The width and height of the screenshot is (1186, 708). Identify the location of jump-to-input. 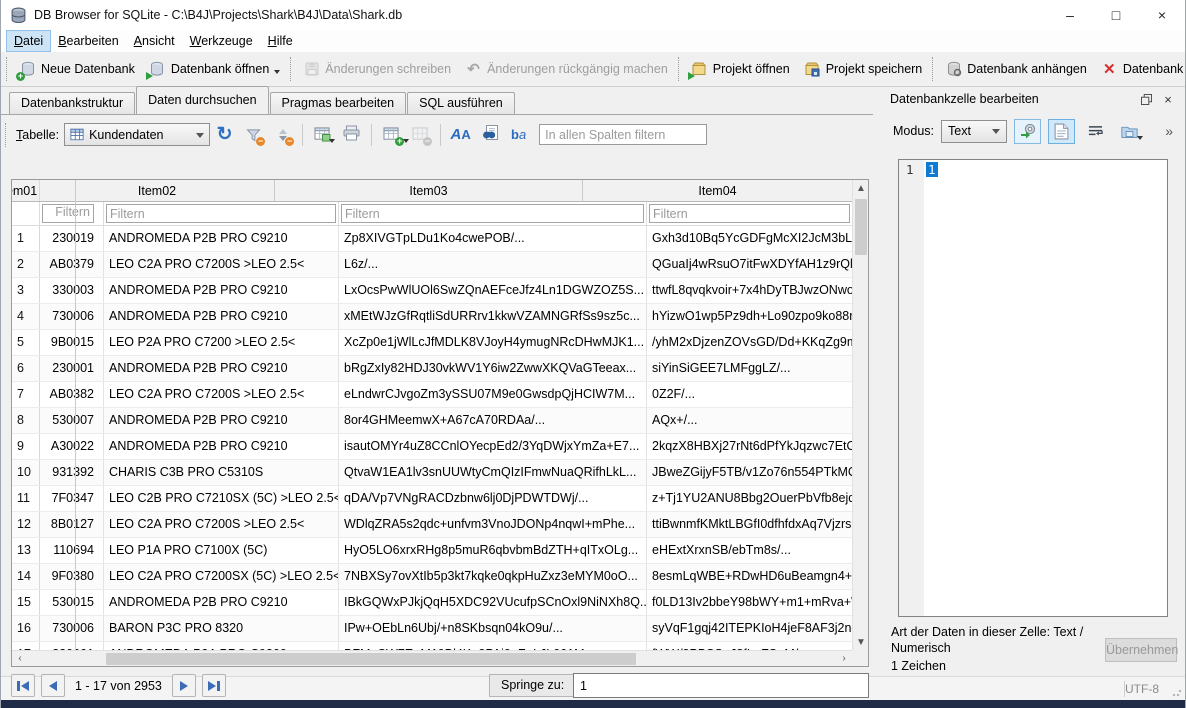
(721, 685).